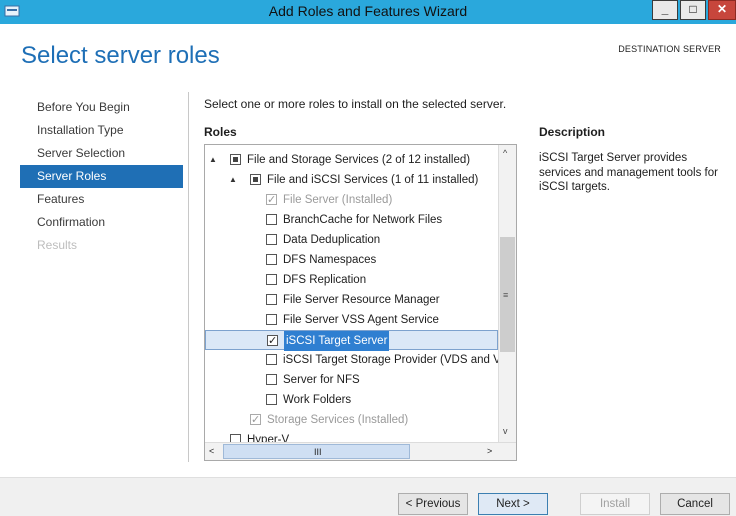  Describe the element at coordinates (101, 107) in the screenshot. I see `nav-item-before-you-begin: Before You Begin` at that location.